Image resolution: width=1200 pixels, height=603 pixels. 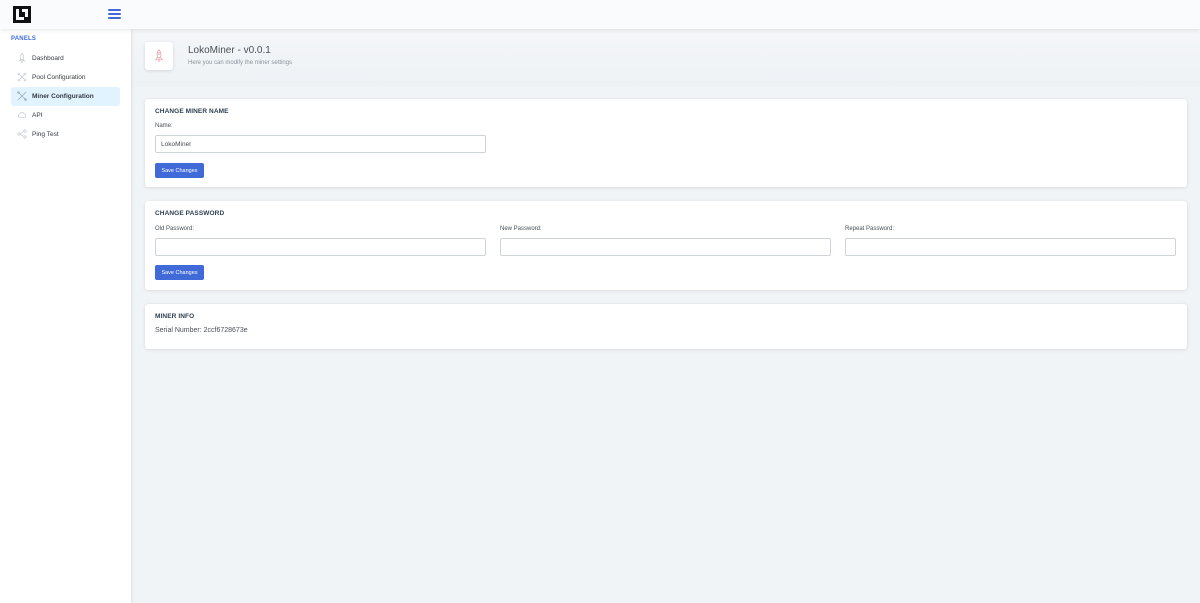 What do you see at coordinates (22, 134) in the screenshot?
I see `share-icon` at bounding box center [22, 134].